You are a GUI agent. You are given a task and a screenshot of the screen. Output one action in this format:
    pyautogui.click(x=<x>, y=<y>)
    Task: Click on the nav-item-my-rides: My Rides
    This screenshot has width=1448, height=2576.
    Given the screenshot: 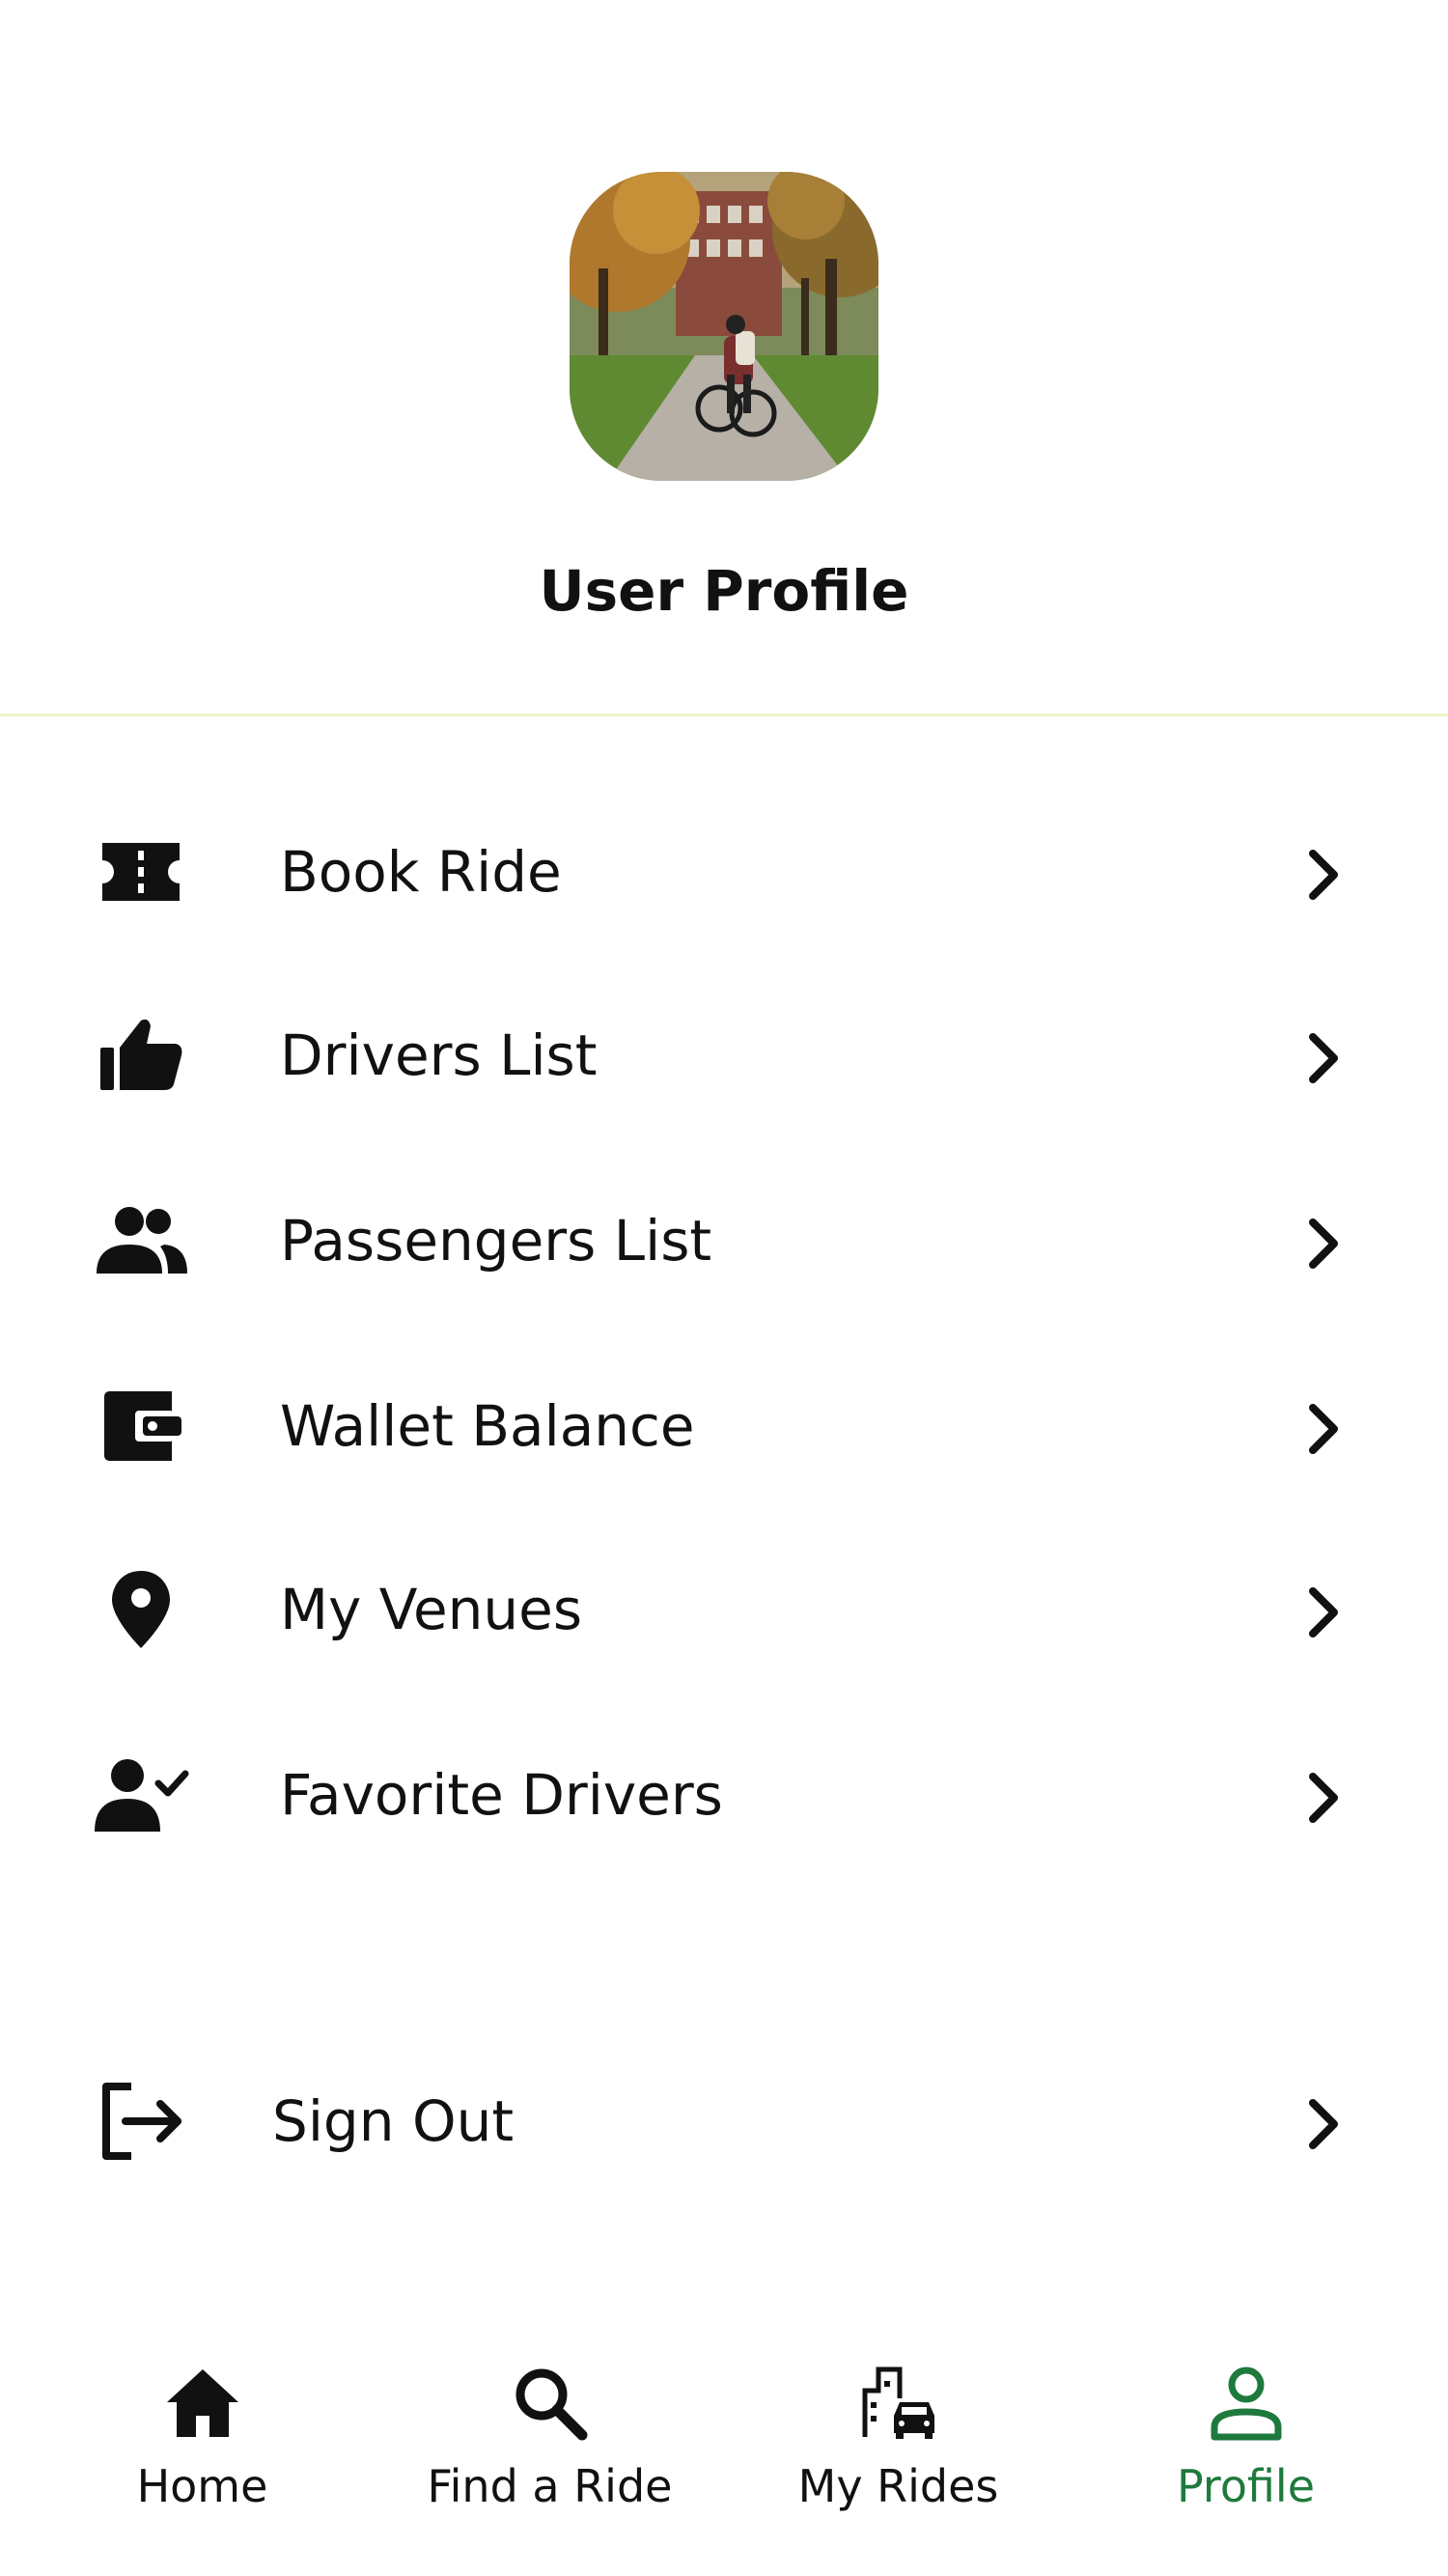 What is the action you would take?
    pyautogui.click(x=898, y=2457)
    